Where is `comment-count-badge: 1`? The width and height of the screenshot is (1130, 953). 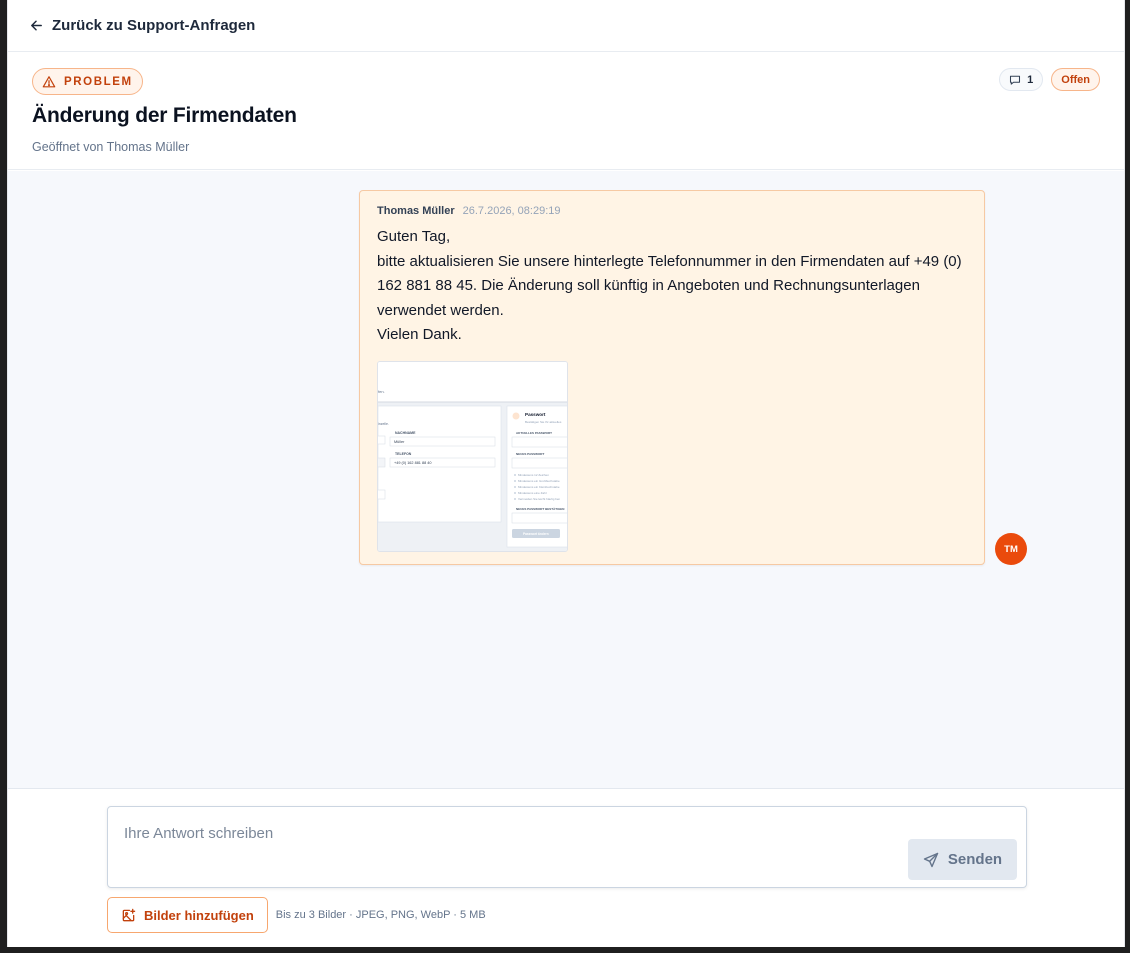 comment-count-badge: 1 is located at coordinates (1021, 79).